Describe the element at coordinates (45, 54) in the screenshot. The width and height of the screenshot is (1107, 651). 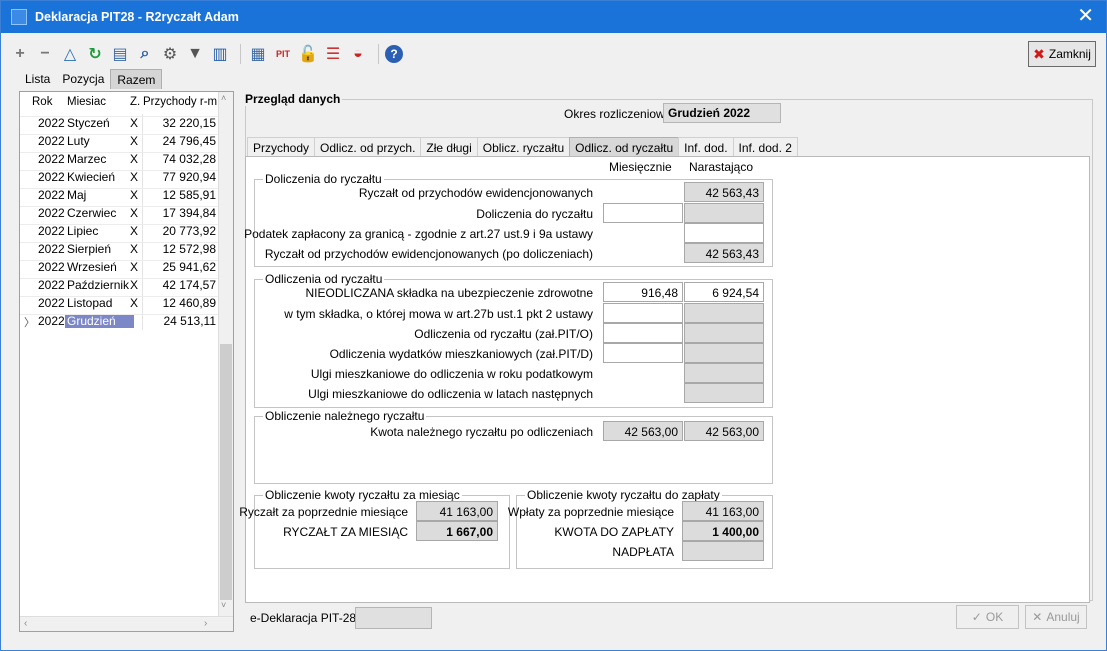
I see `minus-icon: −` at that location.